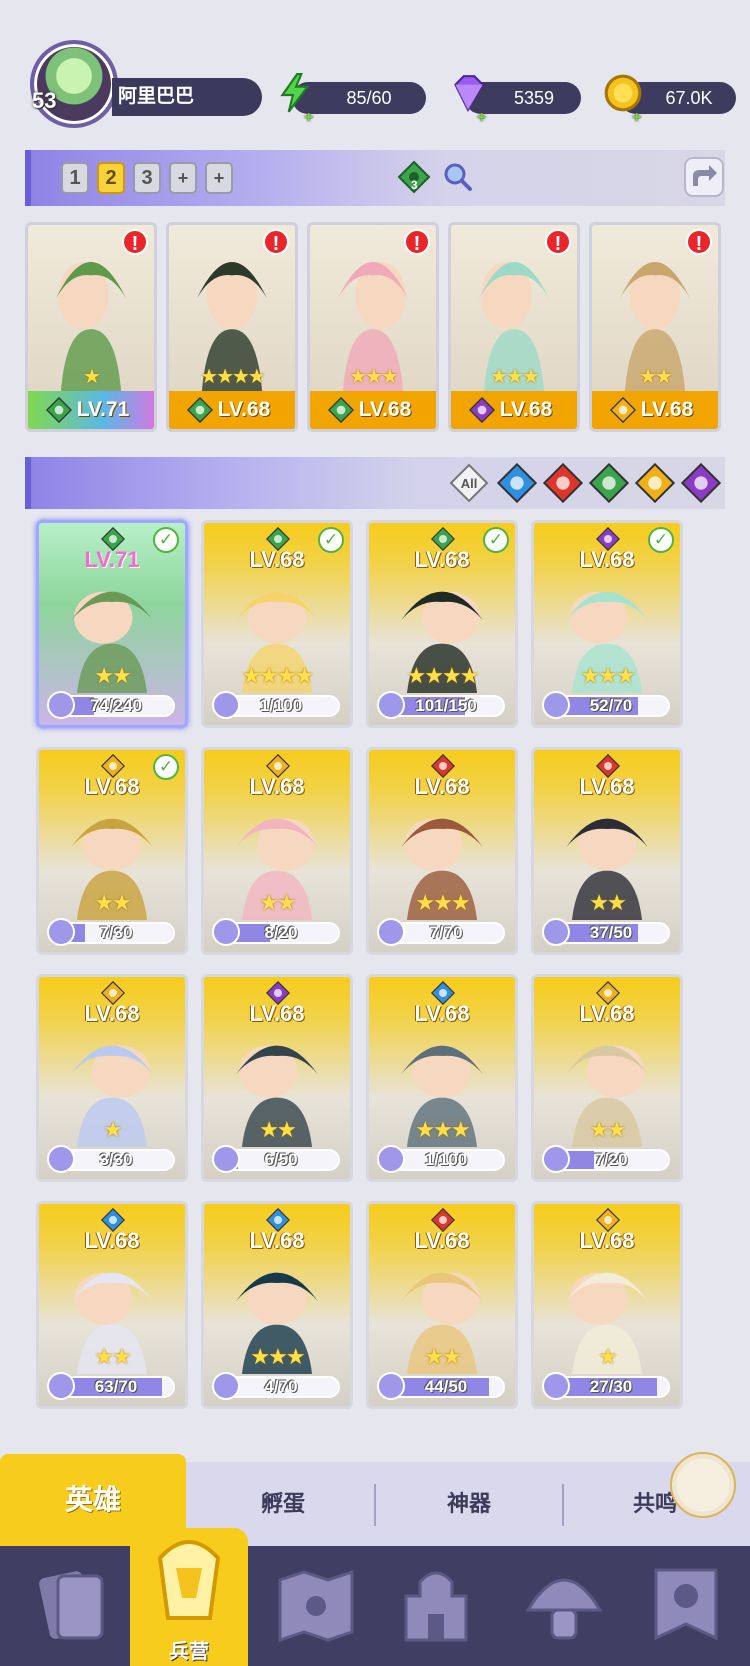  Describe the element at coordinates (277, 1305) in the screenshot. I see `hero-card: LV.68 ★★★ 4/70` at that location.